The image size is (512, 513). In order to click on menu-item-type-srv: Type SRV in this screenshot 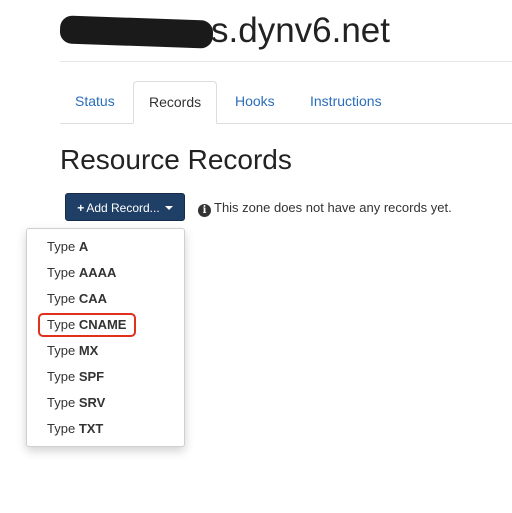, I will do `click(76, 403)`.